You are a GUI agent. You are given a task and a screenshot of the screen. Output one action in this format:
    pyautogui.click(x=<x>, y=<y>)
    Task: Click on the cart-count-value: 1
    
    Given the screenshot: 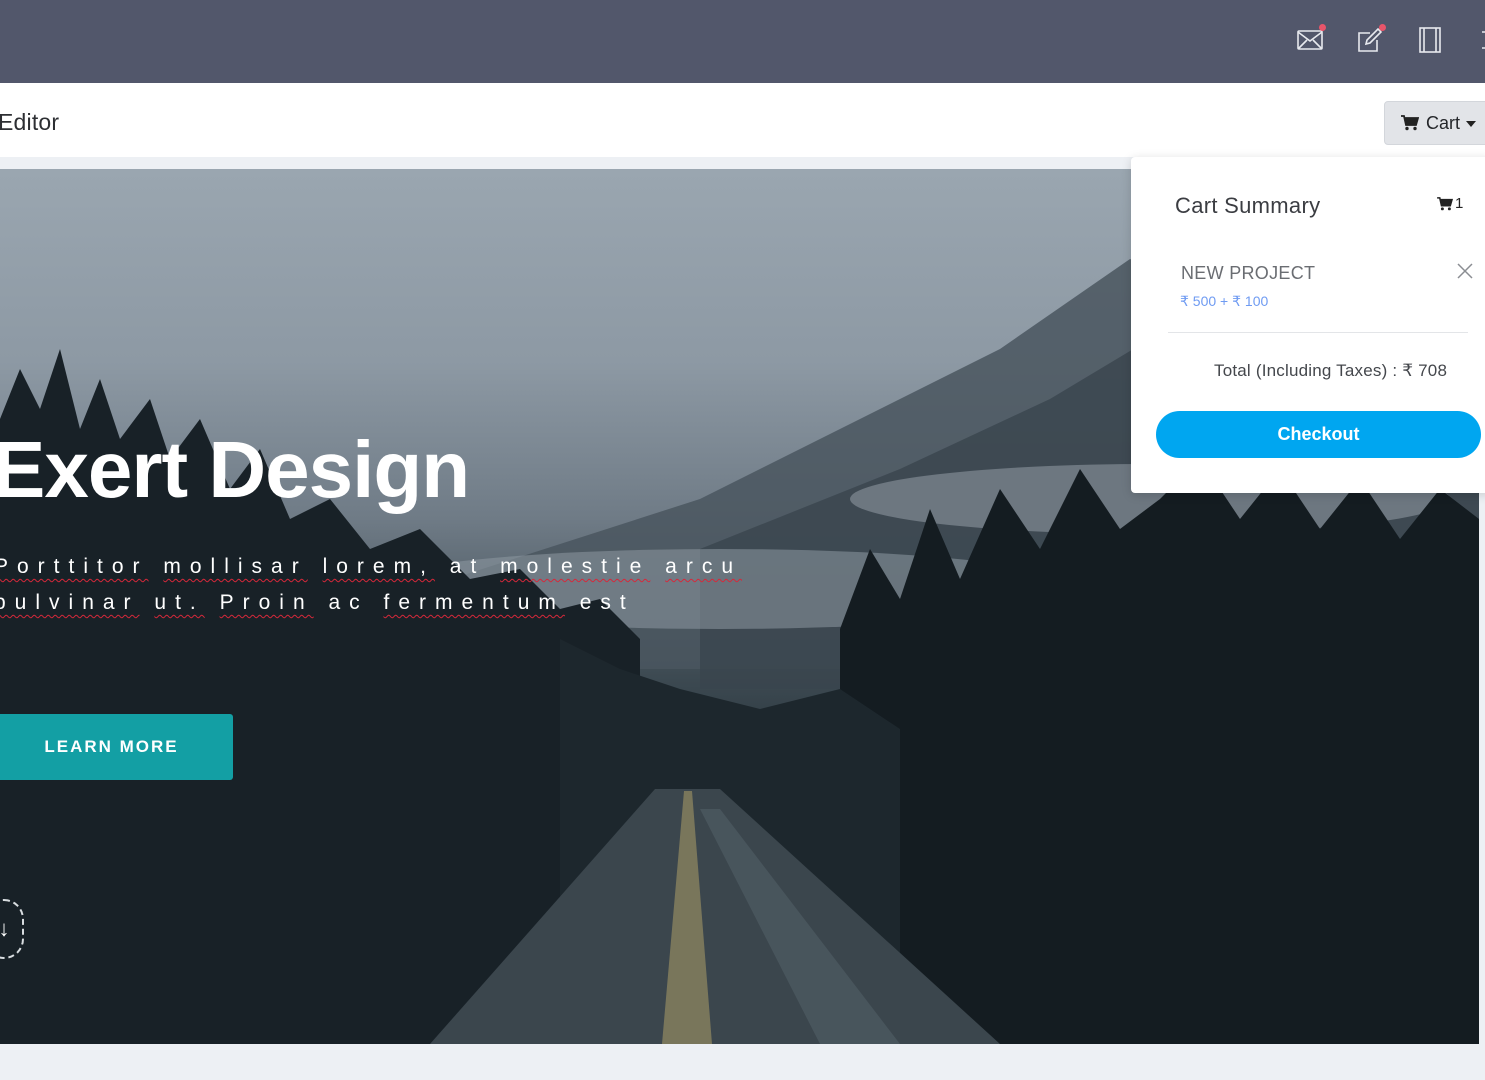 What is the action you would take?
    pyautogui.click(x=1459, y=203)
    